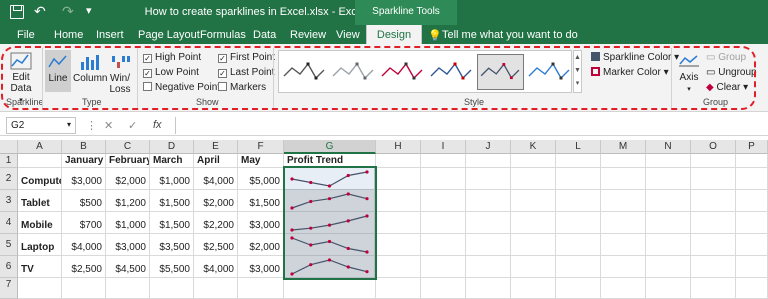  Describe the element at coordinates (110, 34) in the screenshot. I see `tab-insert: Insert` at that location.